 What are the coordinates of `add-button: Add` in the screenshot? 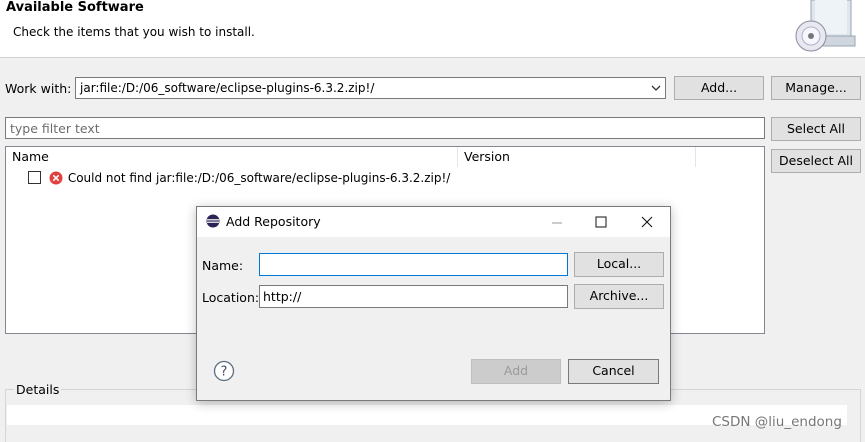 It's located at (516, 371).